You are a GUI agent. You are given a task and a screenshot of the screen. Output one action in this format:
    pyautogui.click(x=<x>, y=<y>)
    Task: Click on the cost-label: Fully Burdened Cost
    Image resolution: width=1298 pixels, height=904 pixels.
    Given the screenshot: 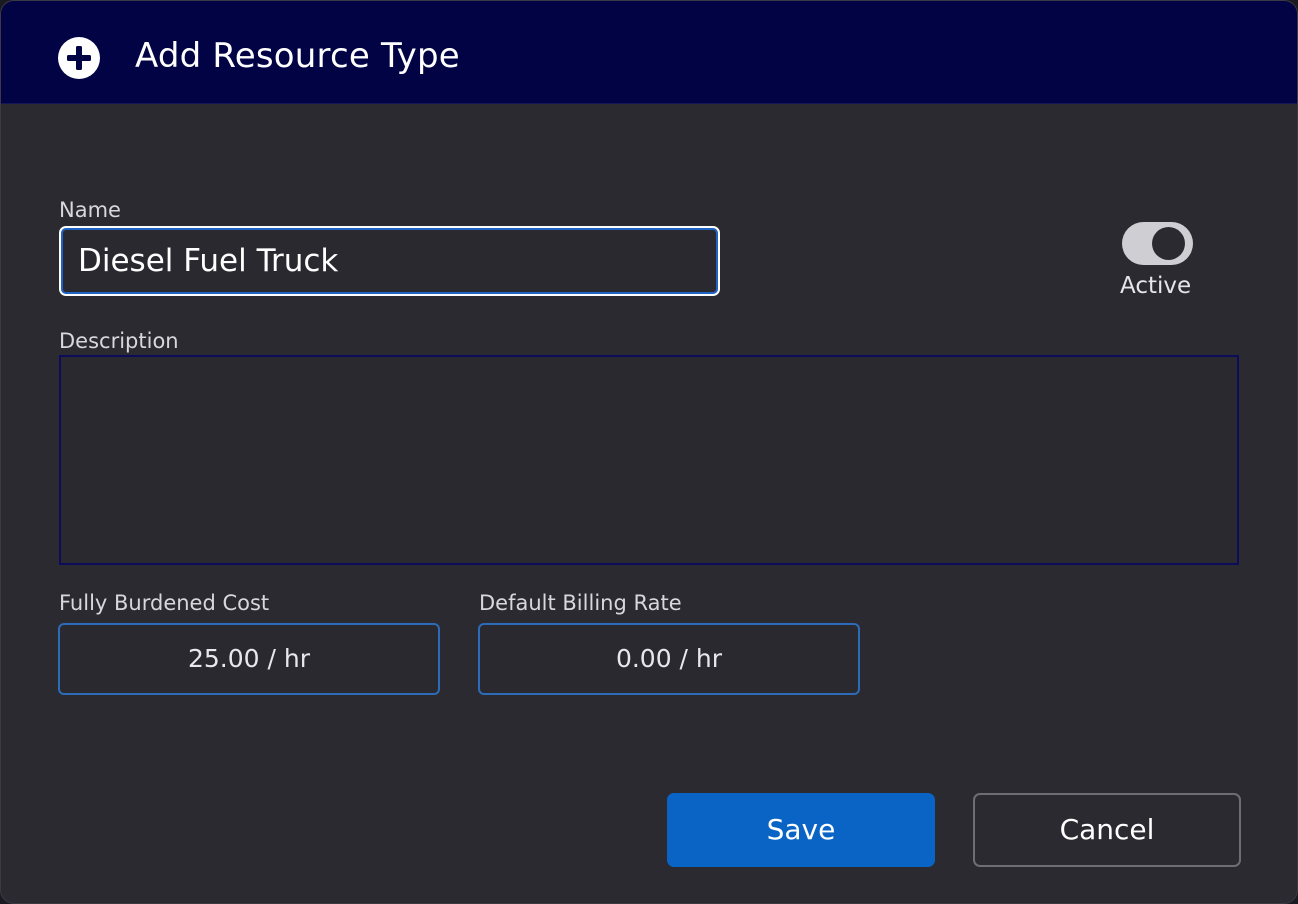 What is the action you would take?
    pyautogui.click(x=164, y=603)
    